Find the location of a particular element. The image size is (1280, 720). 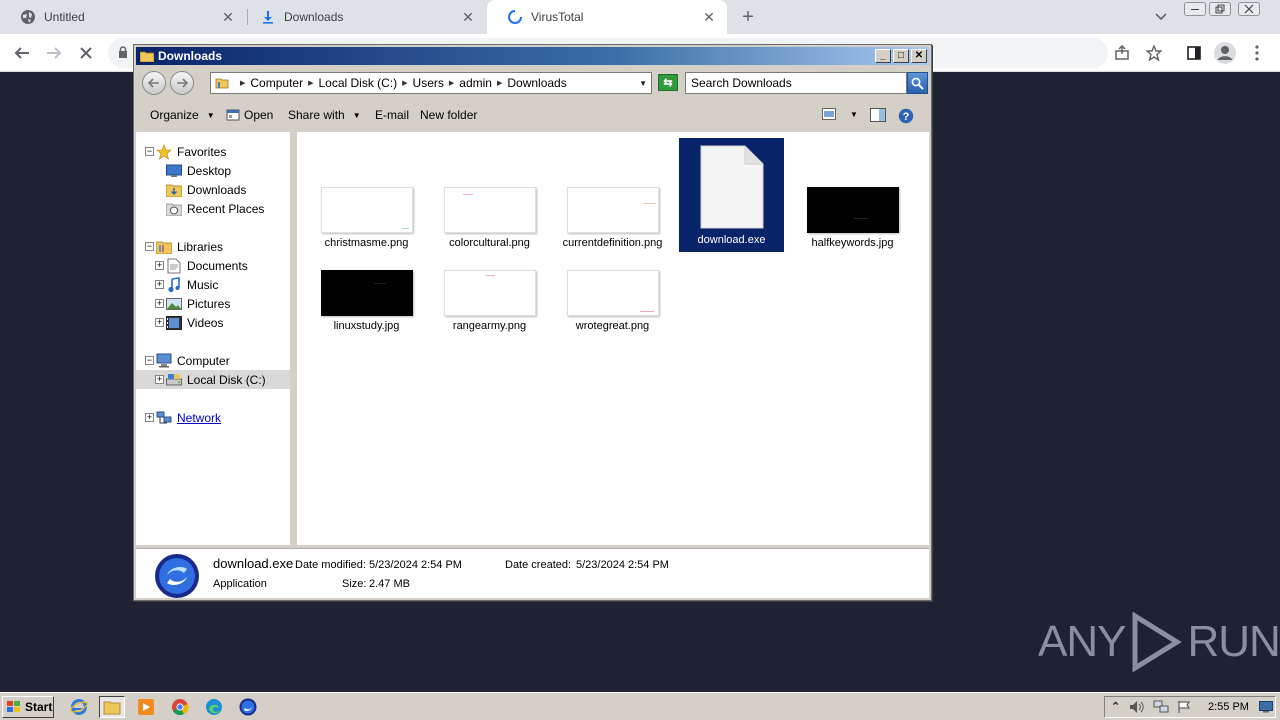

file-item: colorcultural.png is located at coordinates (489, 218).